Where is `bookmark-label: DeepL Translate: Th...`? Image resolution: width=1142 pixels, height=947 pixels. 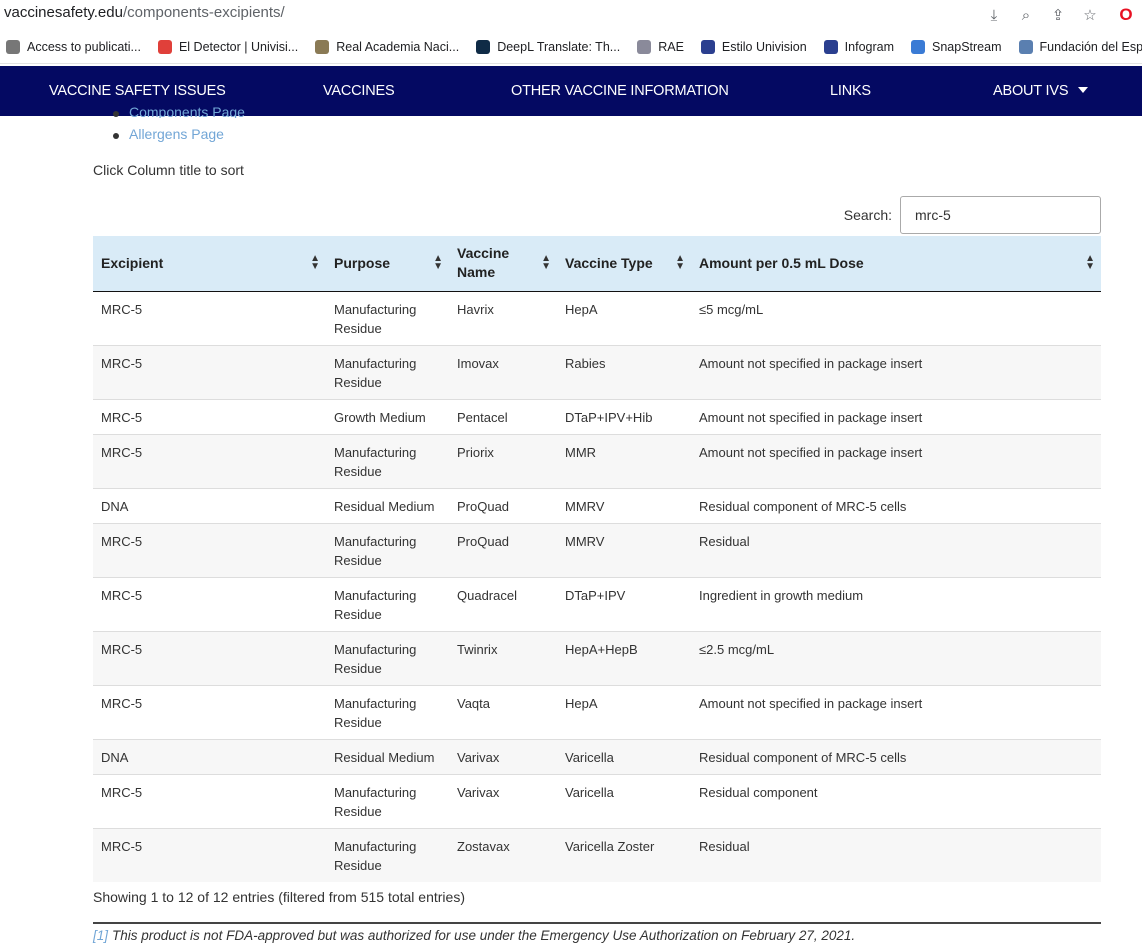
bookmark-label: DeepL Translate: Th... is located at coordinates (559, 46).